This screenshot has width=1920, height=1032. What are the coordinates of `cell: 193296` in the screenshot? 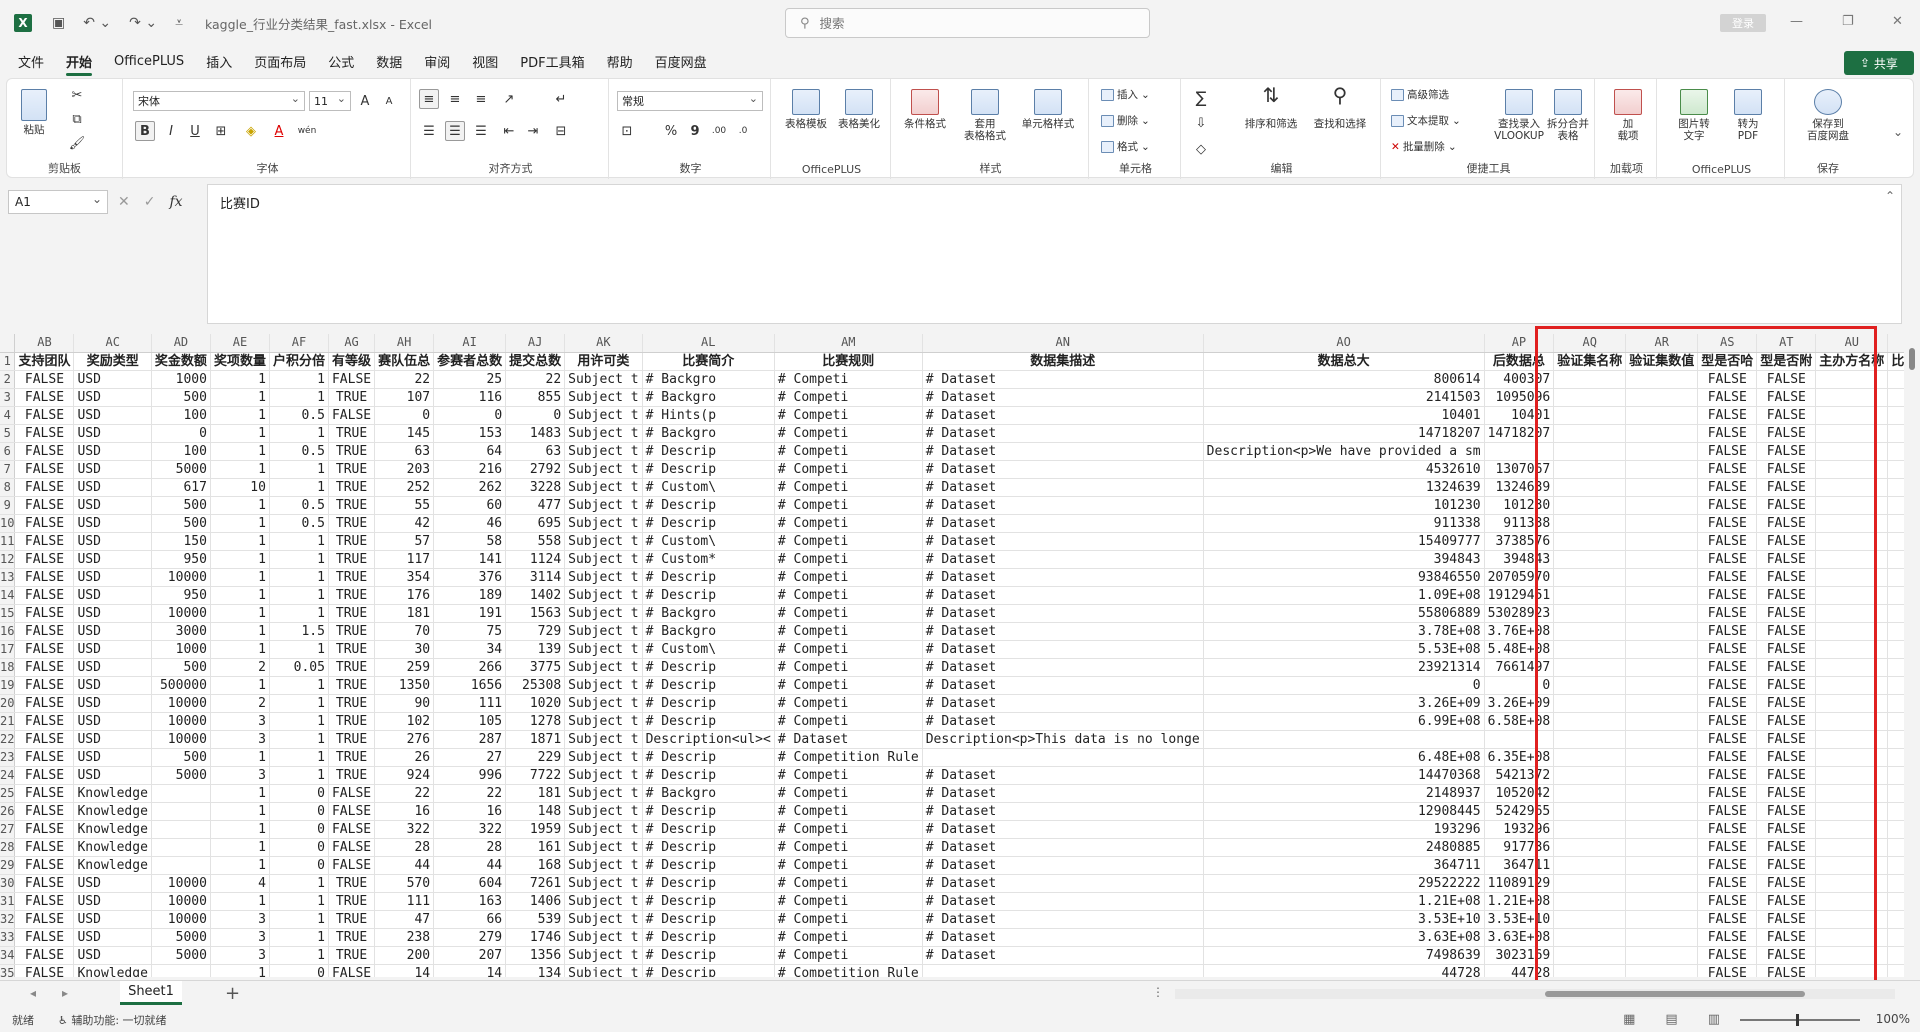 It's located at (1519, 829).